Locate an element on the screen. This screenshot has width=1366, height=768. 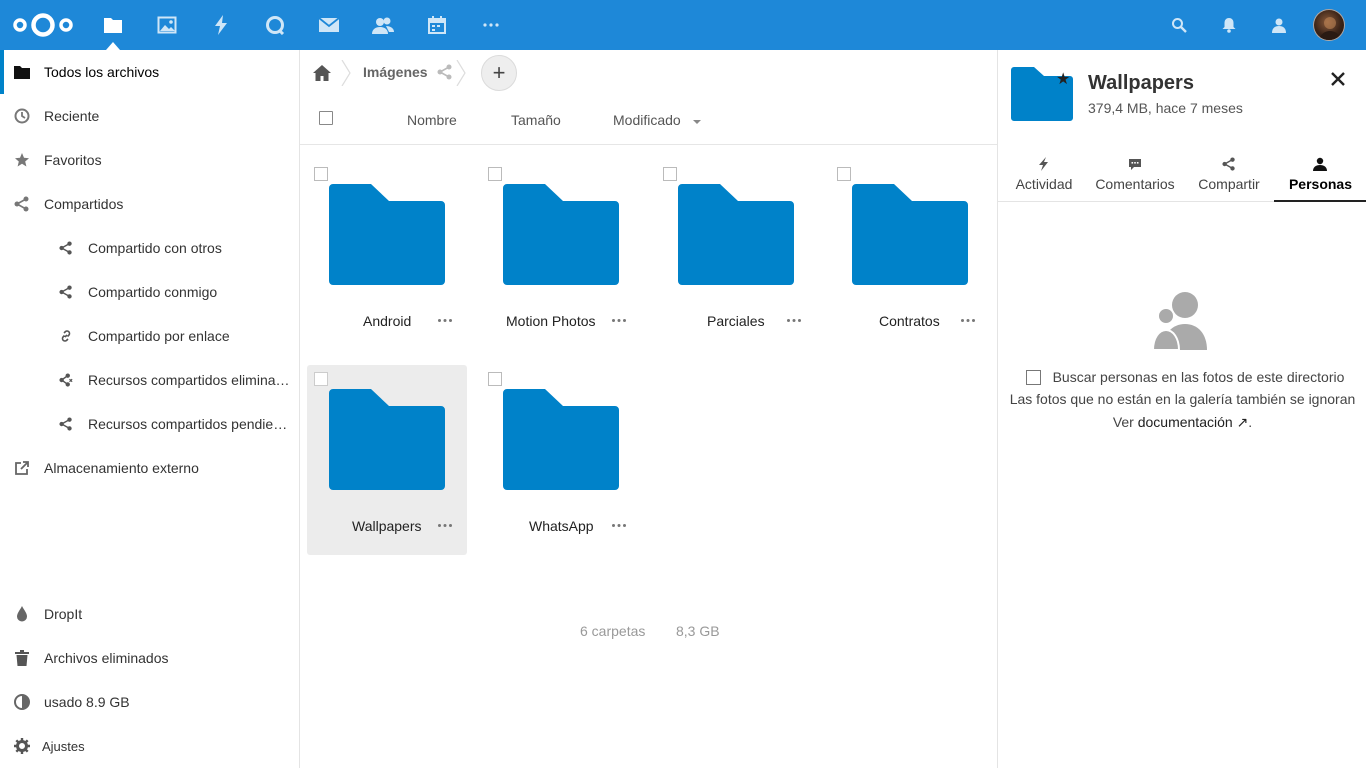
nav-shared-with-you: Compartido conmigo is located at coordinates (149, 292).